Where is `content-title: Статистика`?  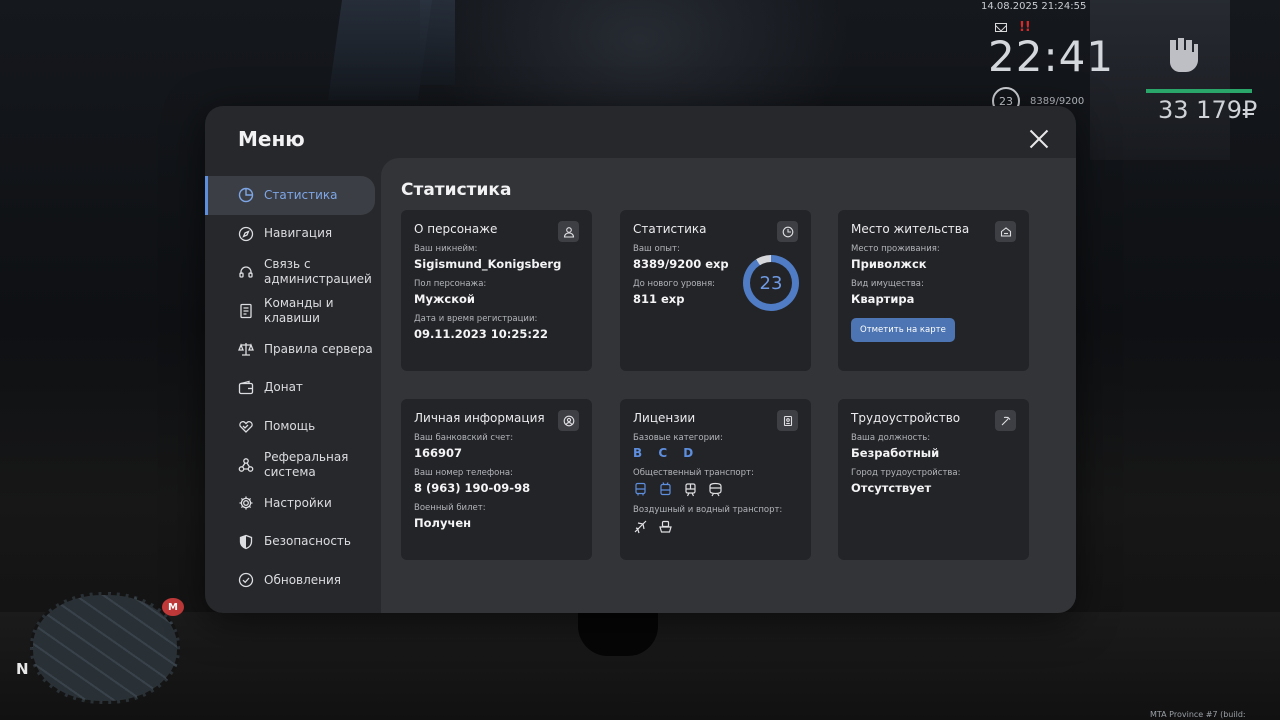 content-title: Статистика is located at coordinates (456, 190).